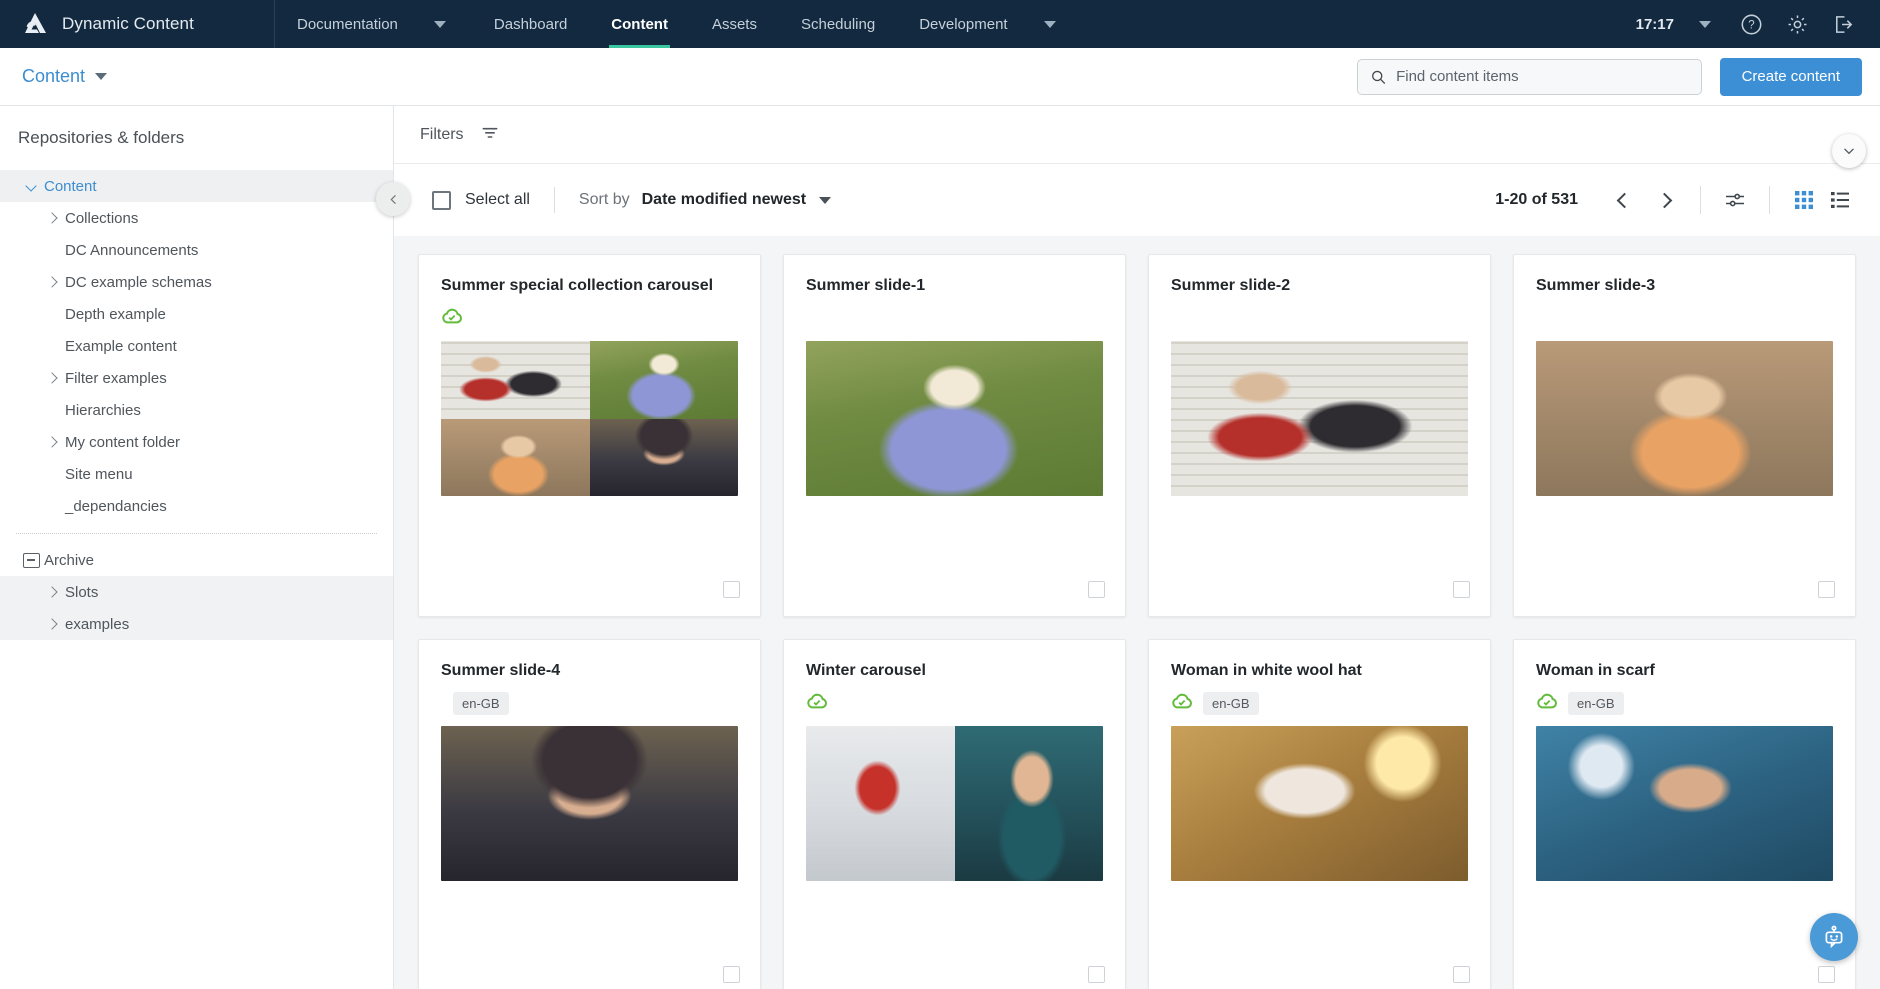  What do you see at coordinates (1797, 24) in the screenshot?
I see `settings-button` at bounding box center [1797, 24].